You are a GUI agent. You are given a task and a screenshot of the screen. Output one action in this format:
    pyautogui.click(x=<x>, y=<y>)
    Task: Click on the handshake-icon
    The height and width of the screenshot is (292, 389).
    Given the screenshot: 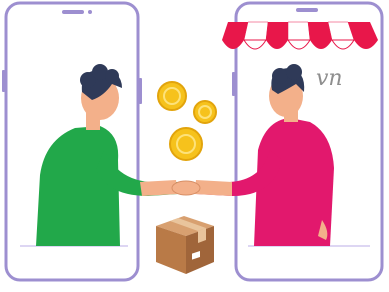 What is the action you would take?
    pyautogui.click(x=186, y=188)
    